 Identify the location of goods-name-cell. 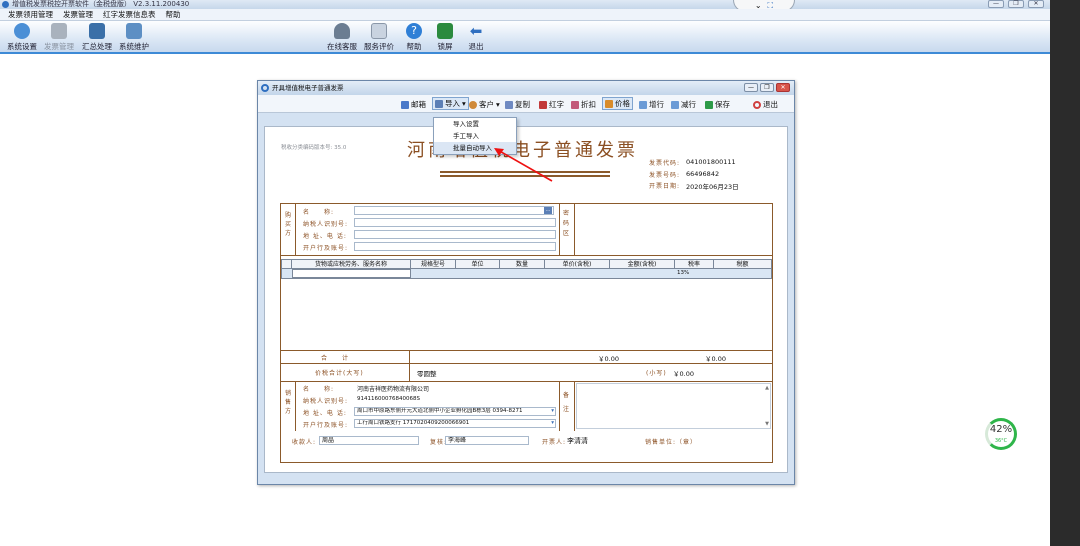
(351, 273).